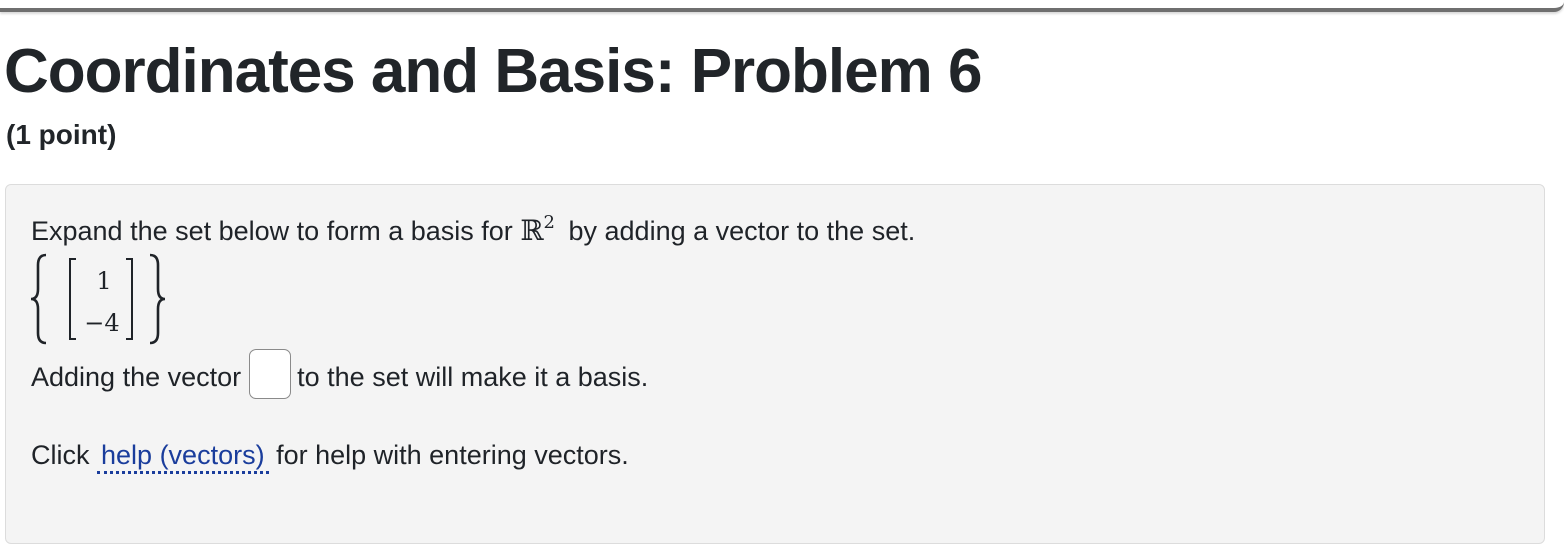  I want to click on help-suffix: for help with entering vectors., so click(452, 455).